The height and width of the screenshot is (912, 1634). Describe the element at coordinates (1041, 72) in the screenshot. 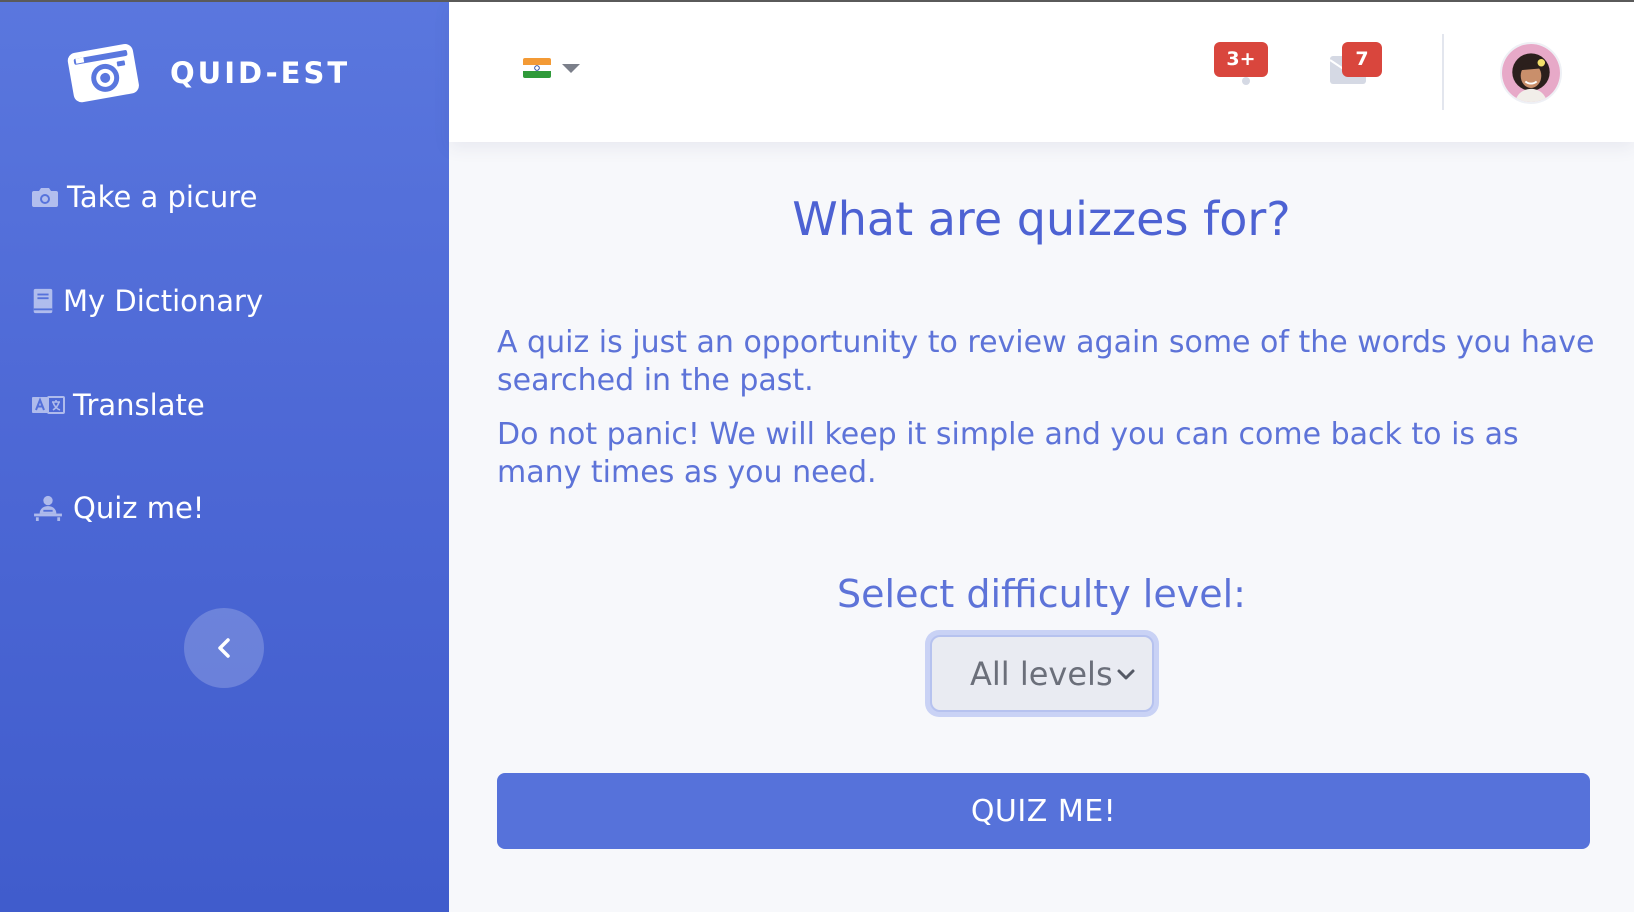

I see `topbar: 3+ 7` at that location.